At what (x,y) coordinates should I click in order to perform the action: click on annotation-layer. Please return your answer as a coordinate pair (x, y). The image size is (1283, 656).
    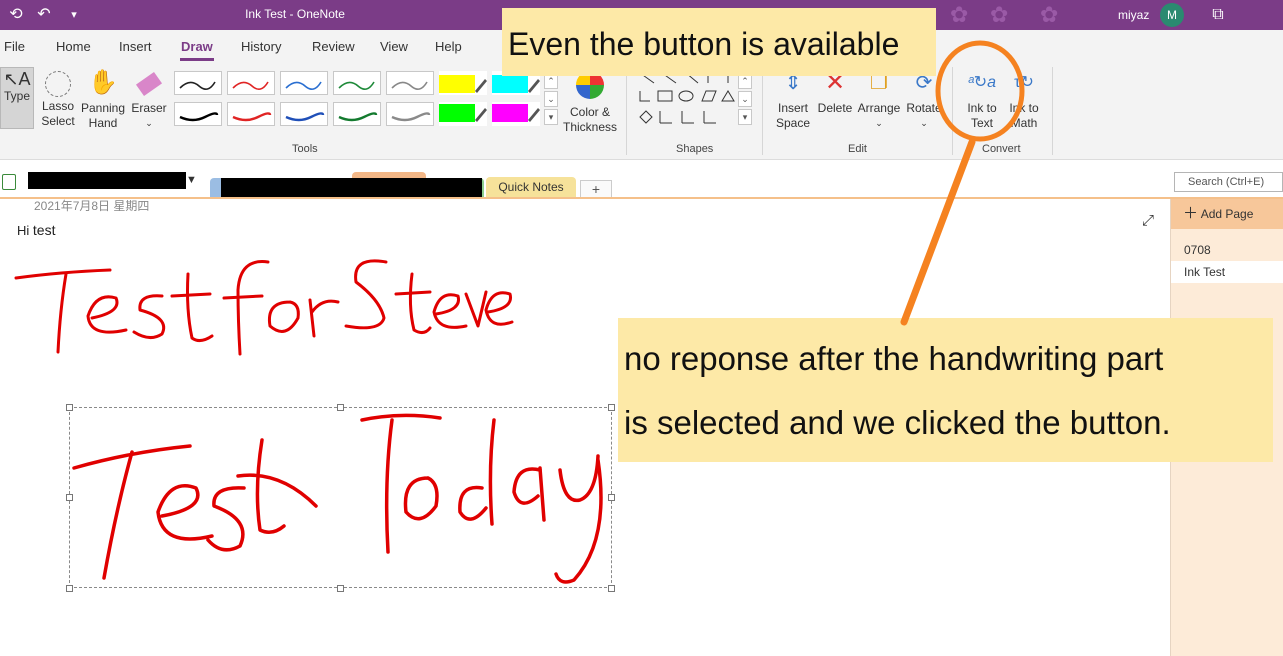
    Looking at the image, I should click on (962, 183).